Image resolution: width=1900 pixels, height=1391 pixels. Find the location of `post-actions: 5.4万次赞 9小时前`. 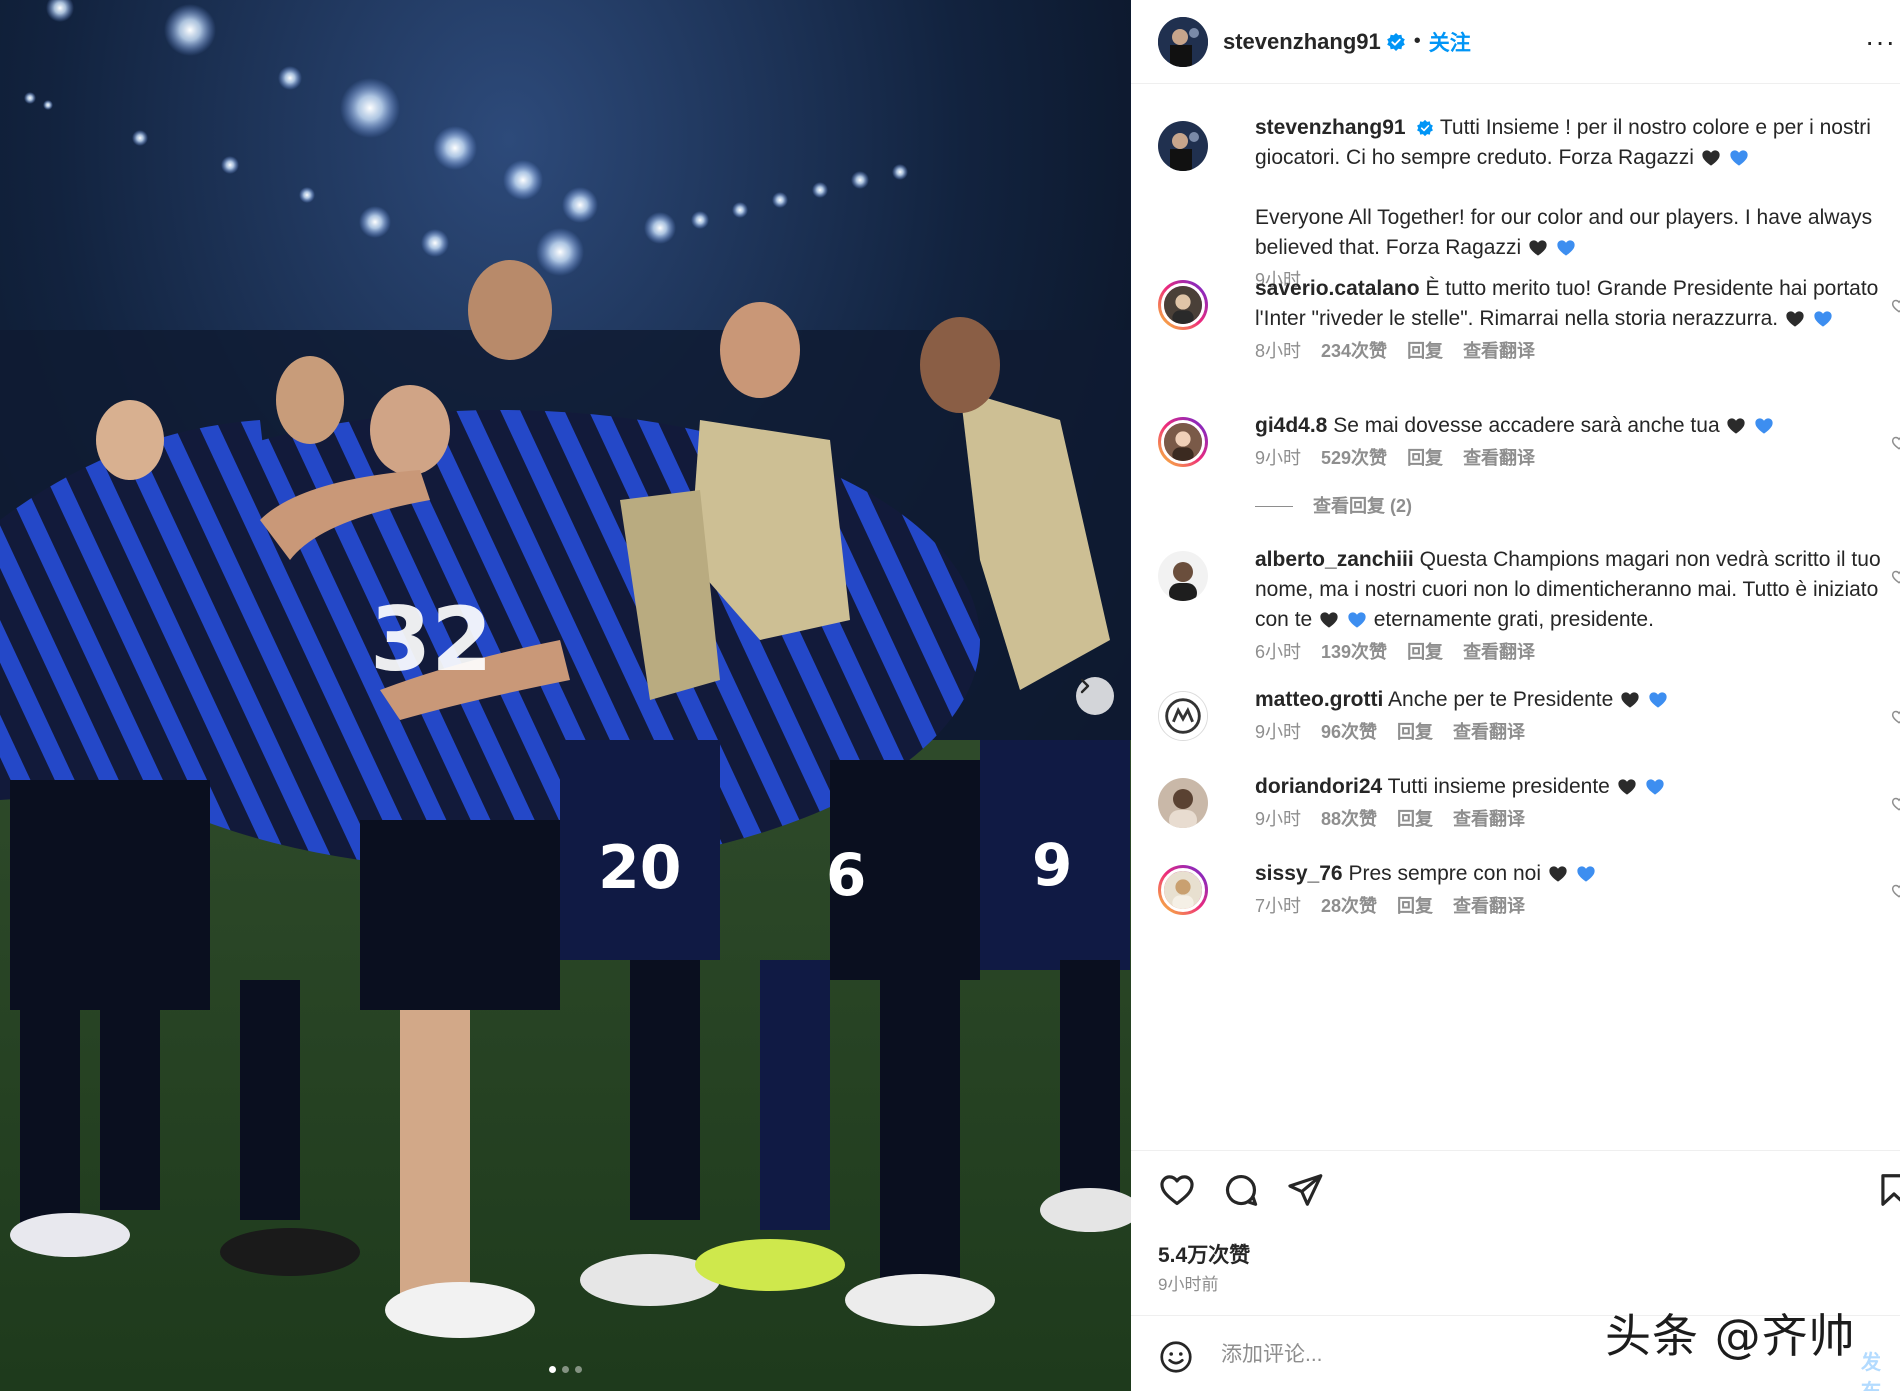

post-actions: 5.4万次赞 9小时前 is located at coordinates (1515, 1222).